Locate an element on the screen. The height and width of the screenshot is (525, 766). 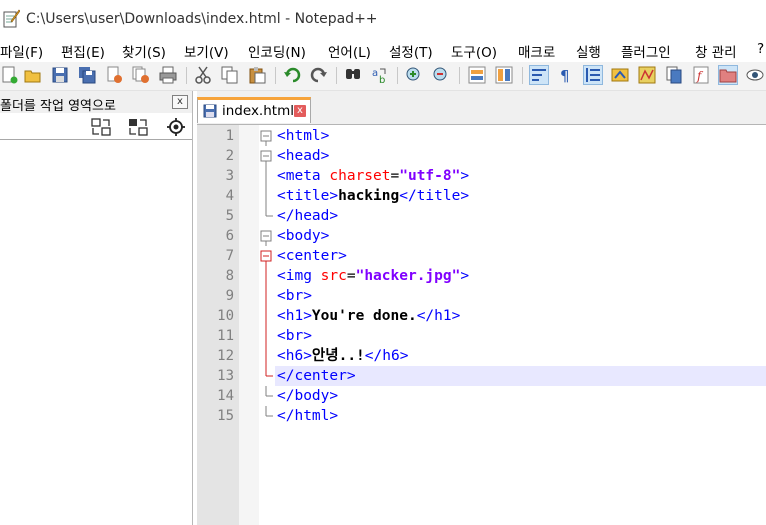
locate-icon is located at coordinates (176, 127).